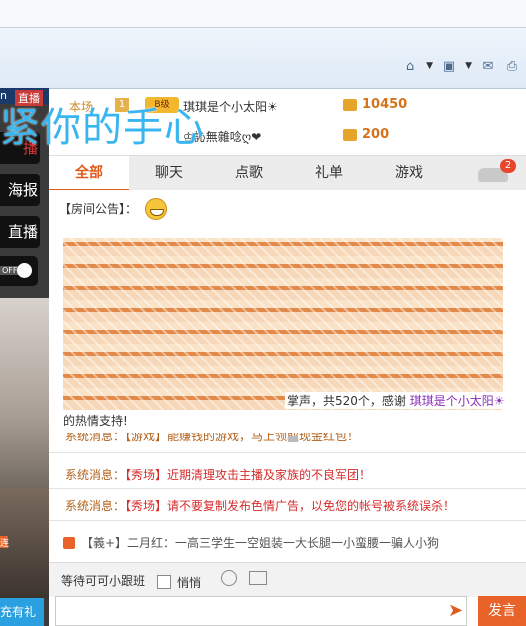 This screenshot has width=526, height=626. Describe the element at coordinates (512, 66) in the screenshot. I see `print-icon: ⎙` at that location.